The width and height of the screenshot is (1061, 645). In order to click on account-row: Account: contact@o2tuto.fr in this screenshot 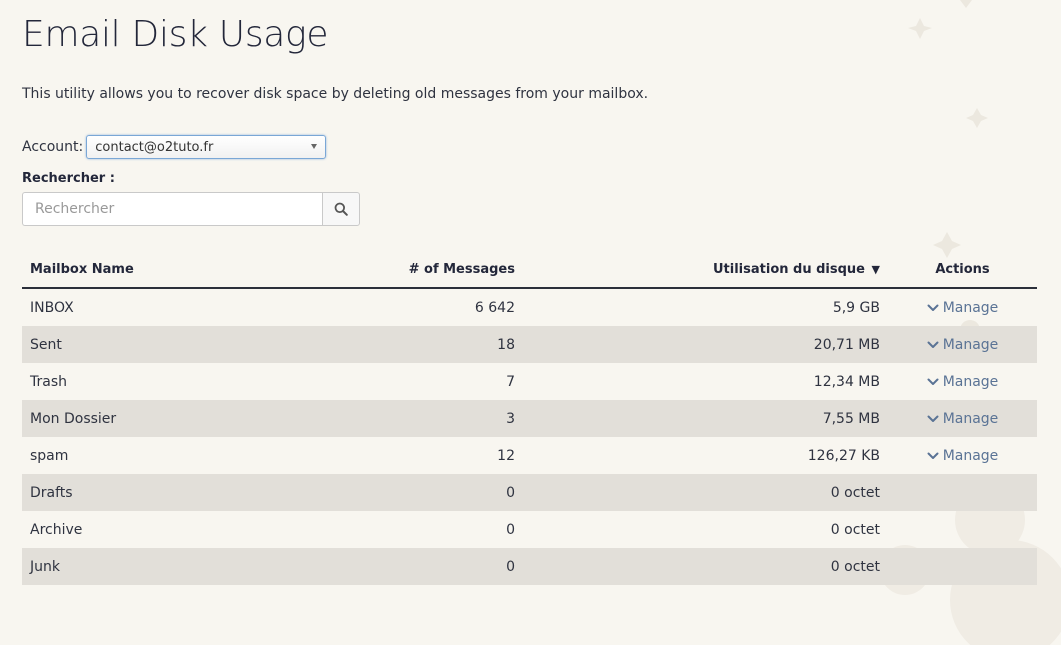, I will do `click(174, 147)`.